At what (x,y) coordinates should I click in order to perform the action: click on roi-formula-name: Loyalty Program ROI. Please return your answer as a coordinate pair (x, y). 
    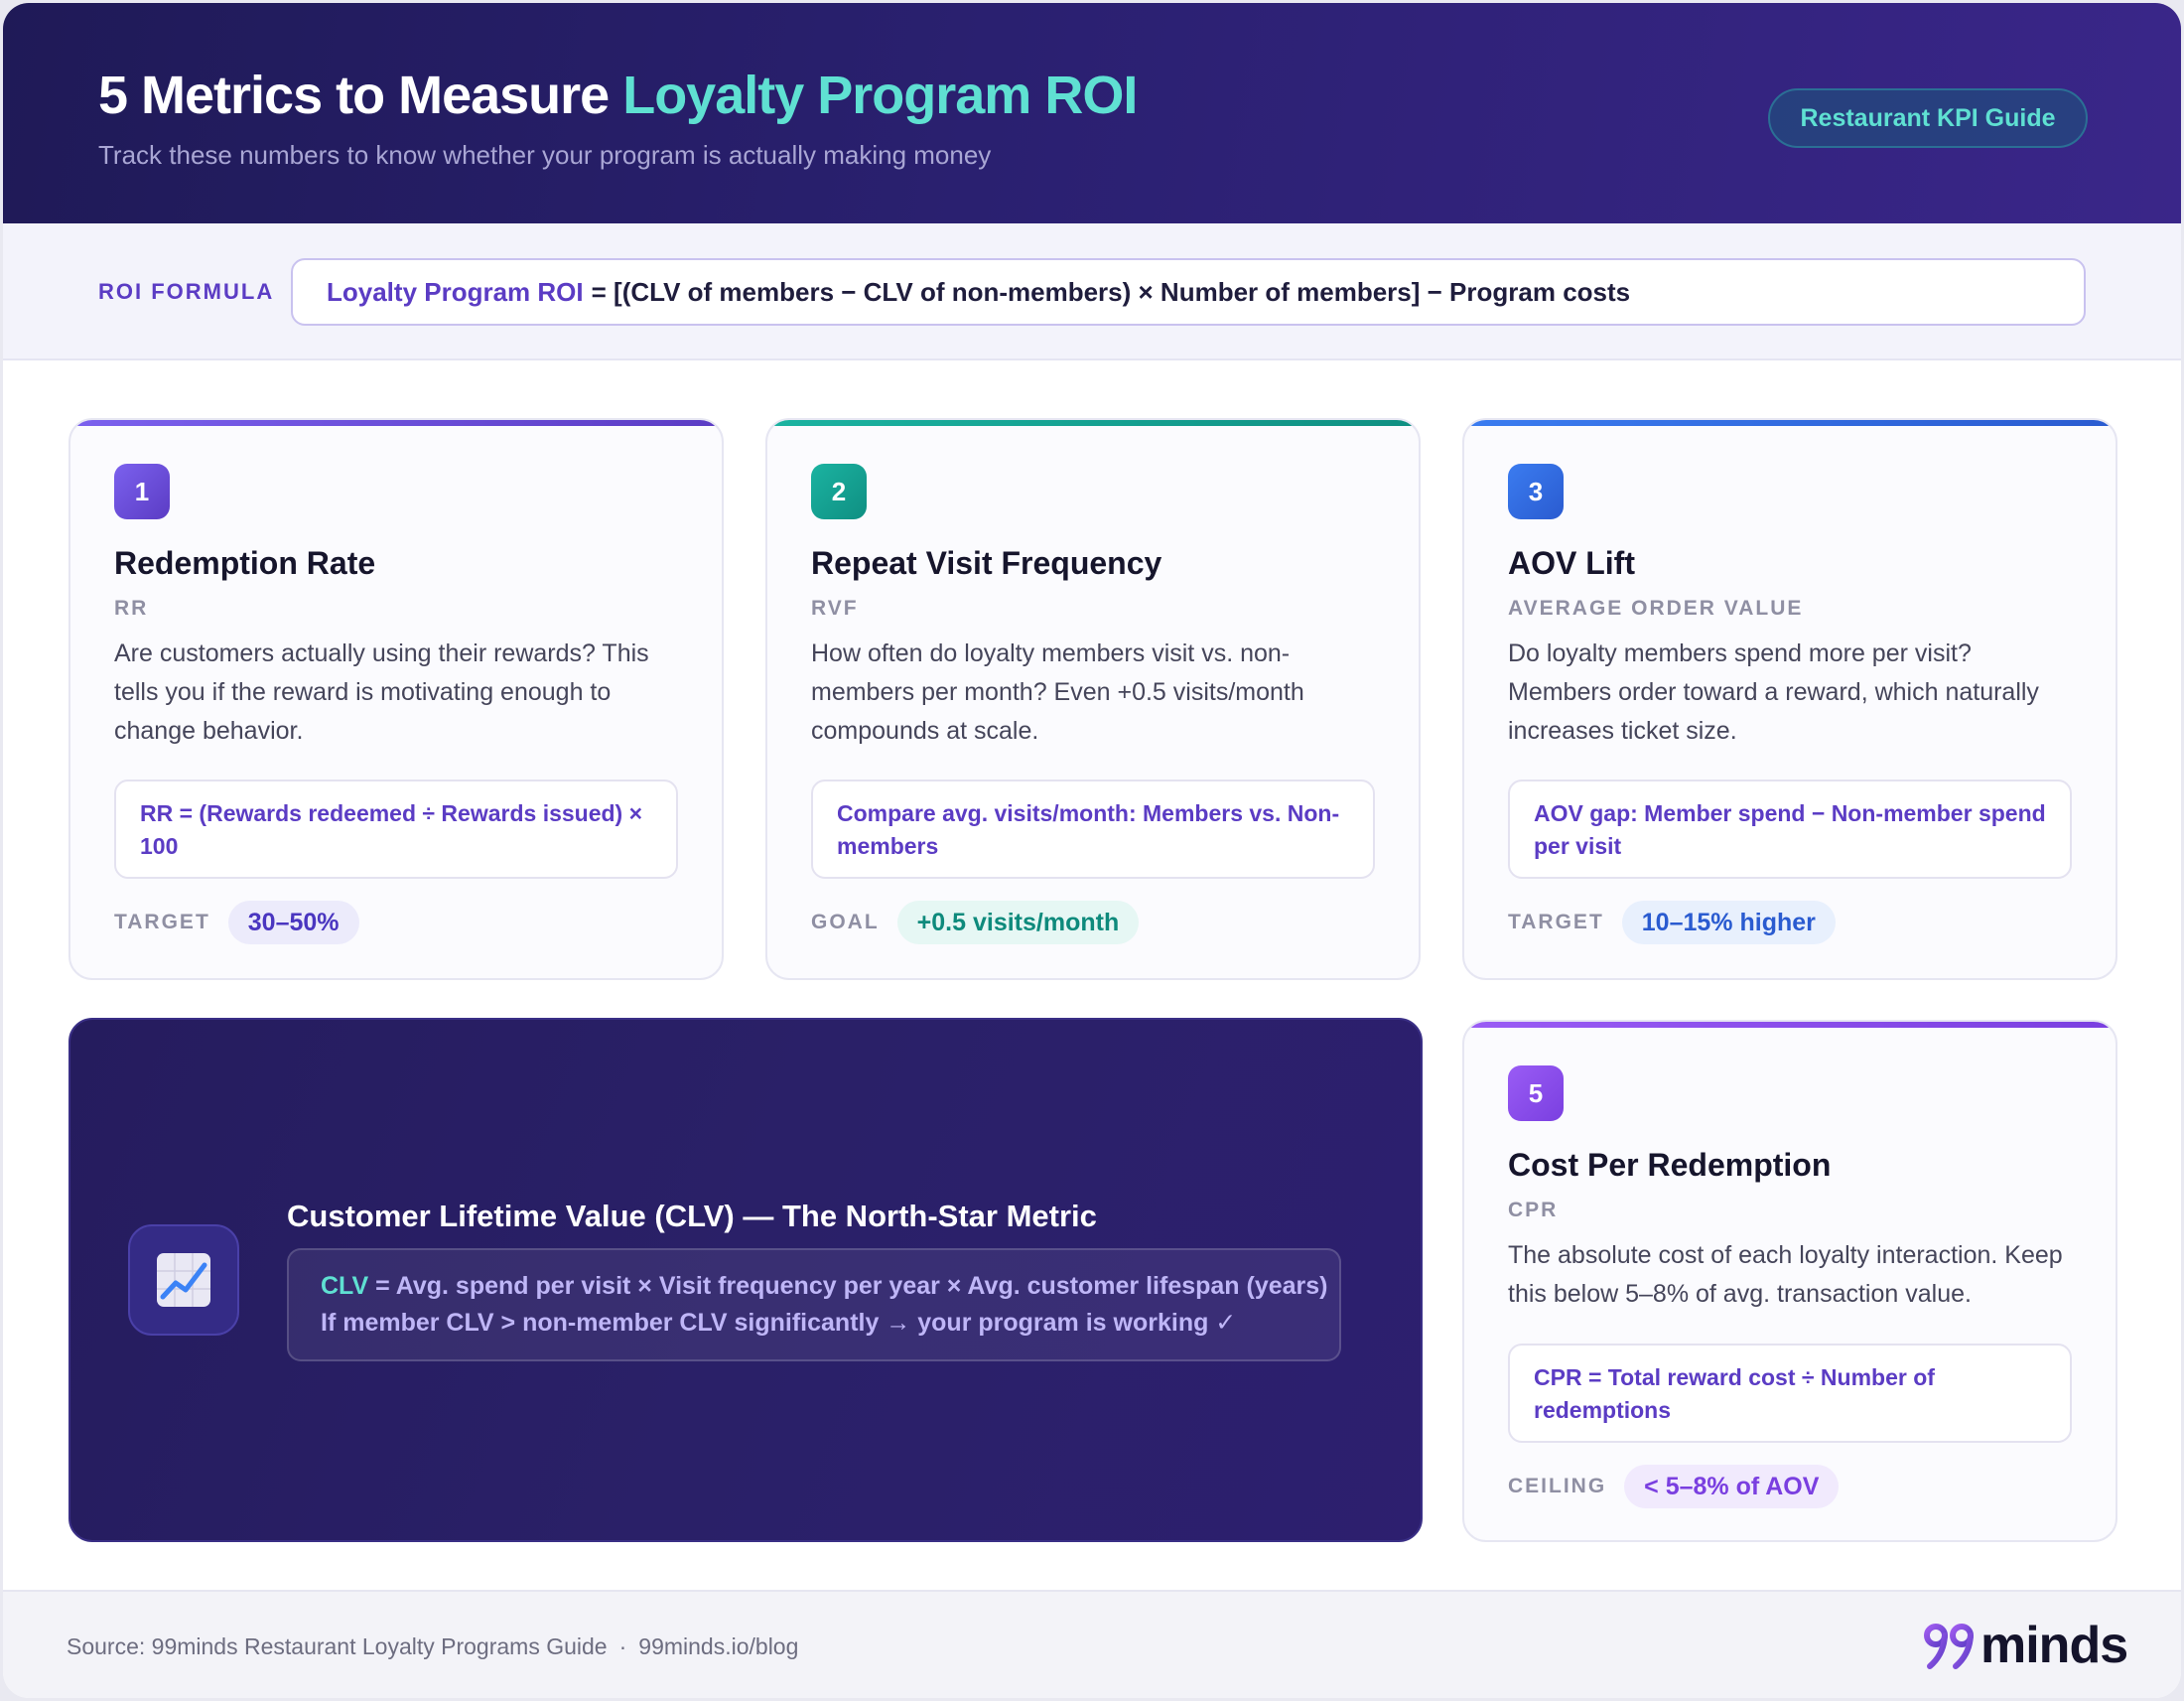
    Looking at the image, I should click on (455, 291).